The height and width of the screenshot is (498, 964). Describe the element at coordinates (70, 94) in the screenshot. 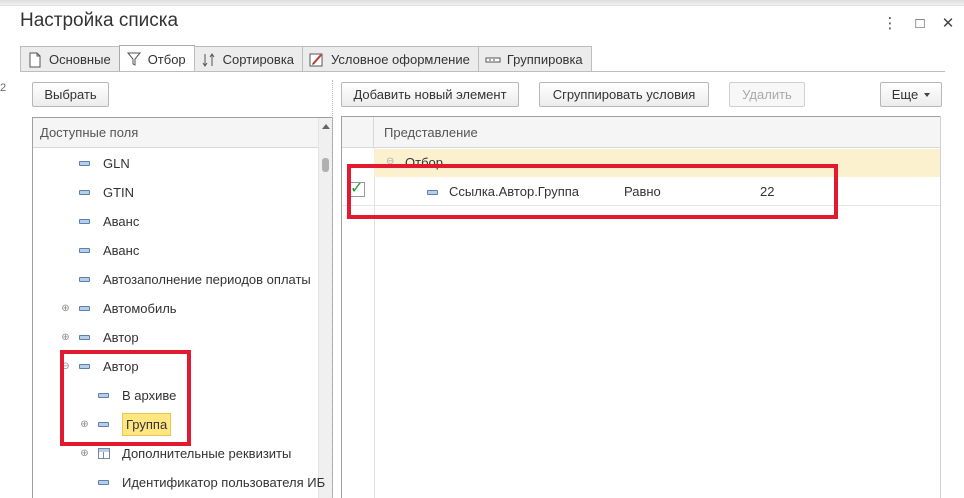

I see `select-button: Выбрать` at that location.